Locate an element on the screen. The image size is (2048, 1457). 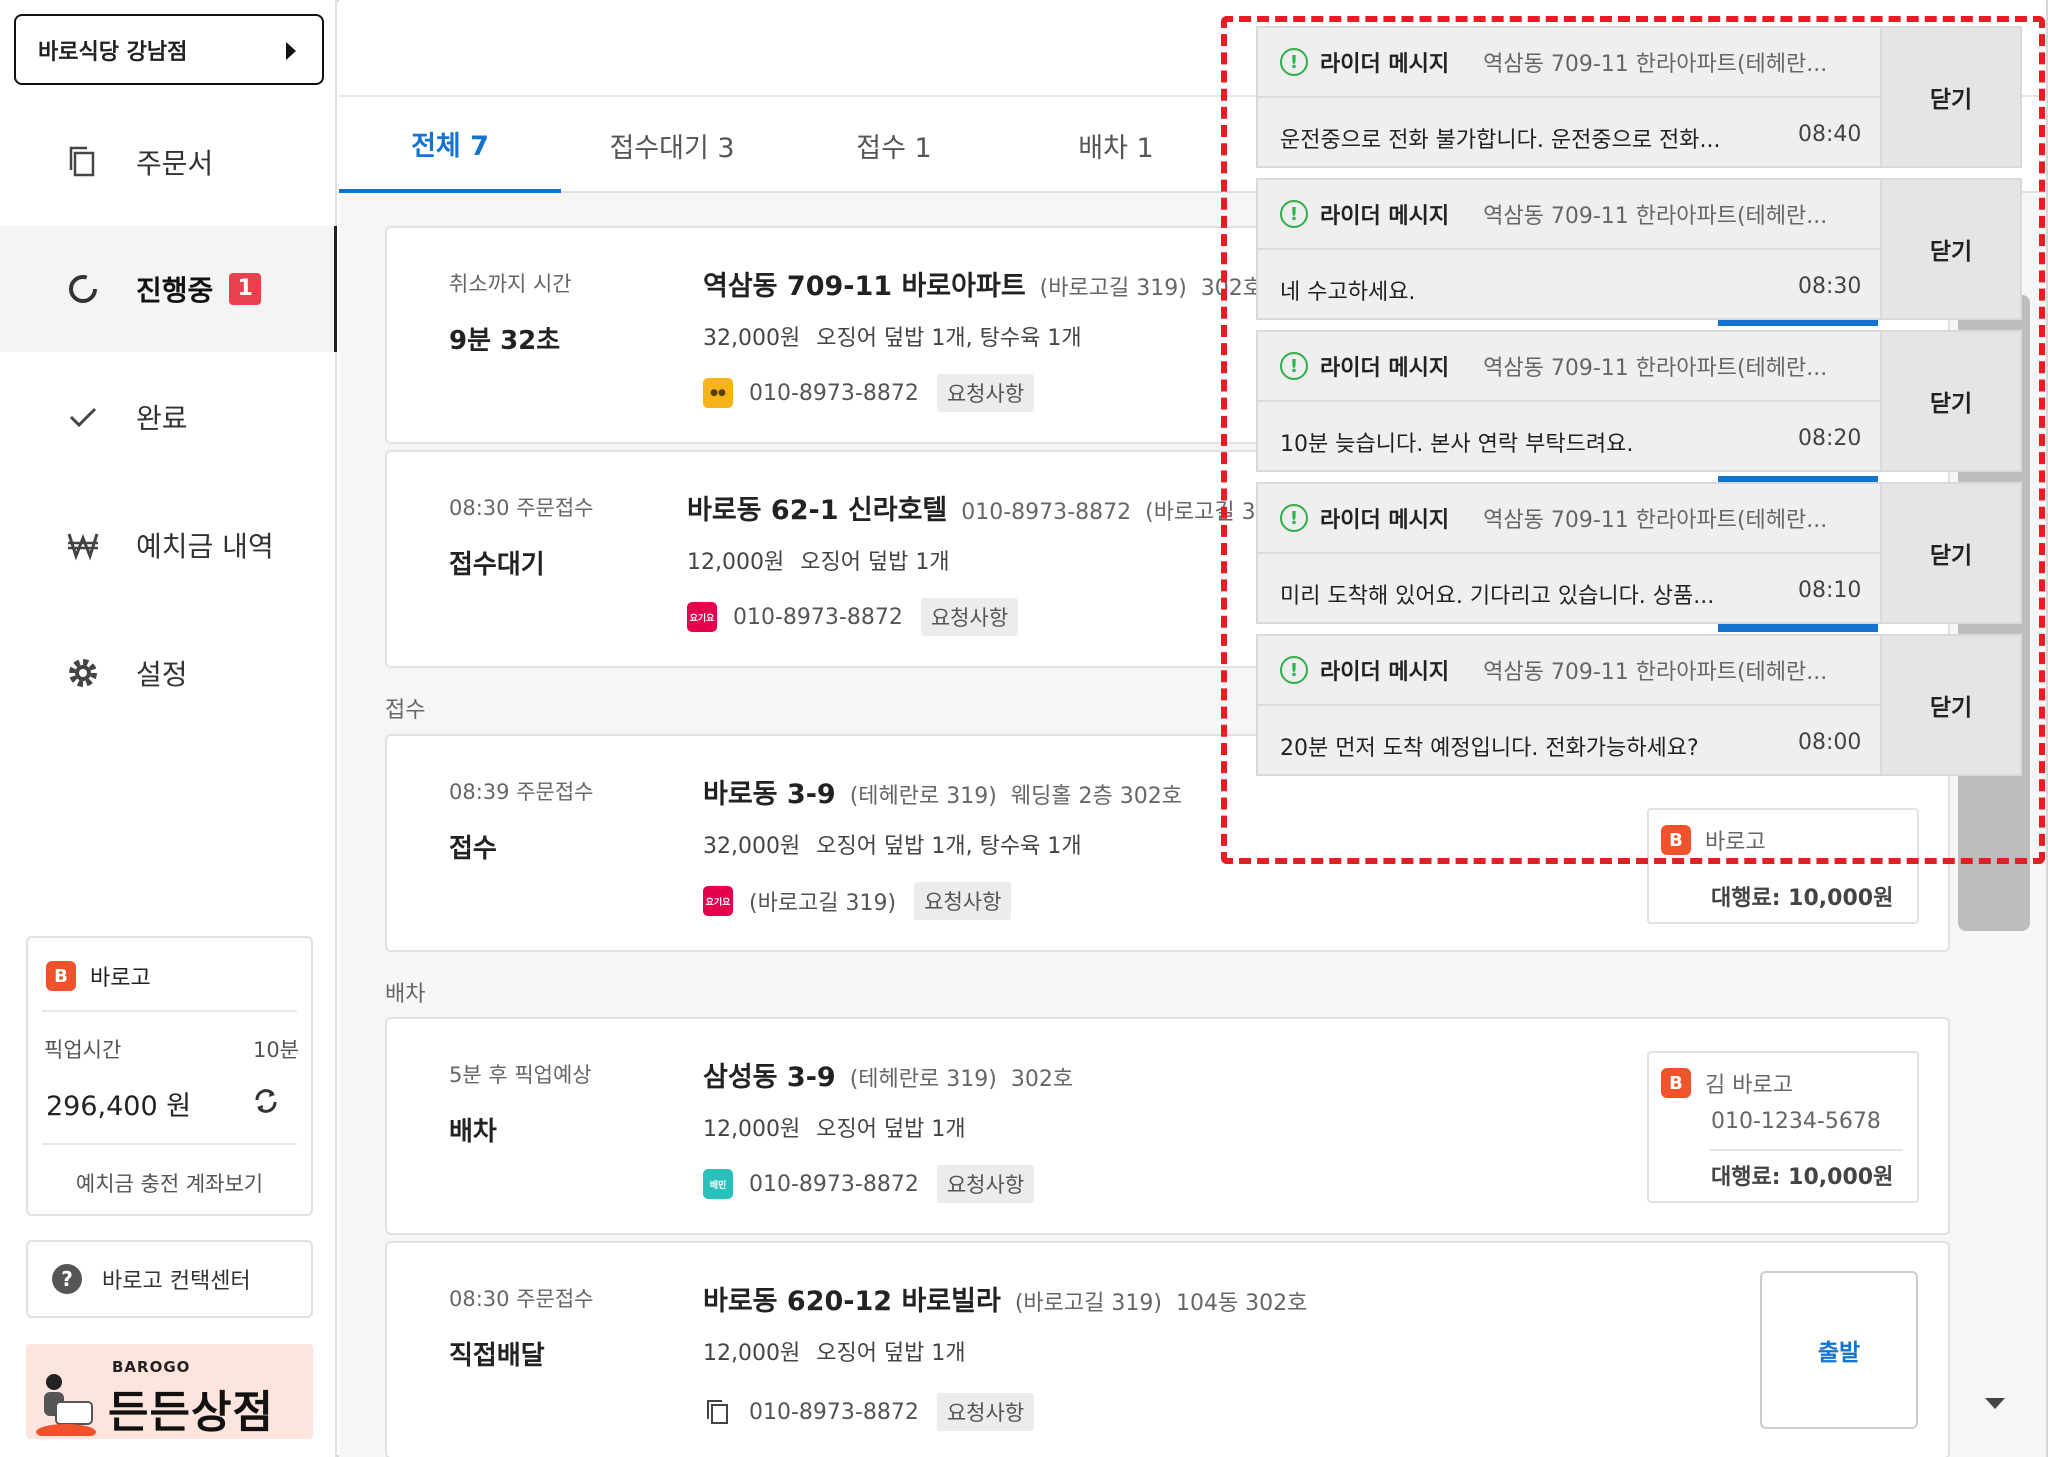
order-address: 역삼동 709-11 바로아파트 (바로고길 319) 302호 is located at coordinates (983, 283).